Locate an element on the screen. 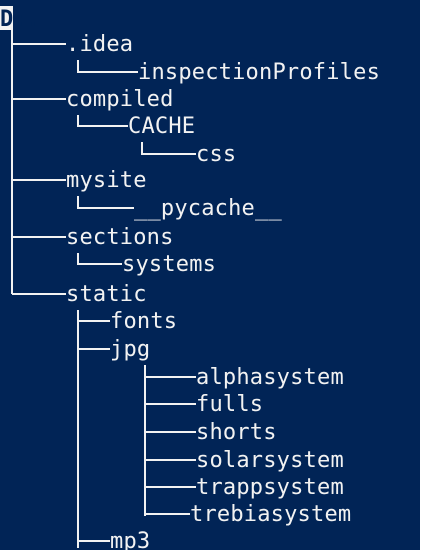 This screenshot has height=550, width=434. folder-systems: systems is located at coordinates (169, 264).